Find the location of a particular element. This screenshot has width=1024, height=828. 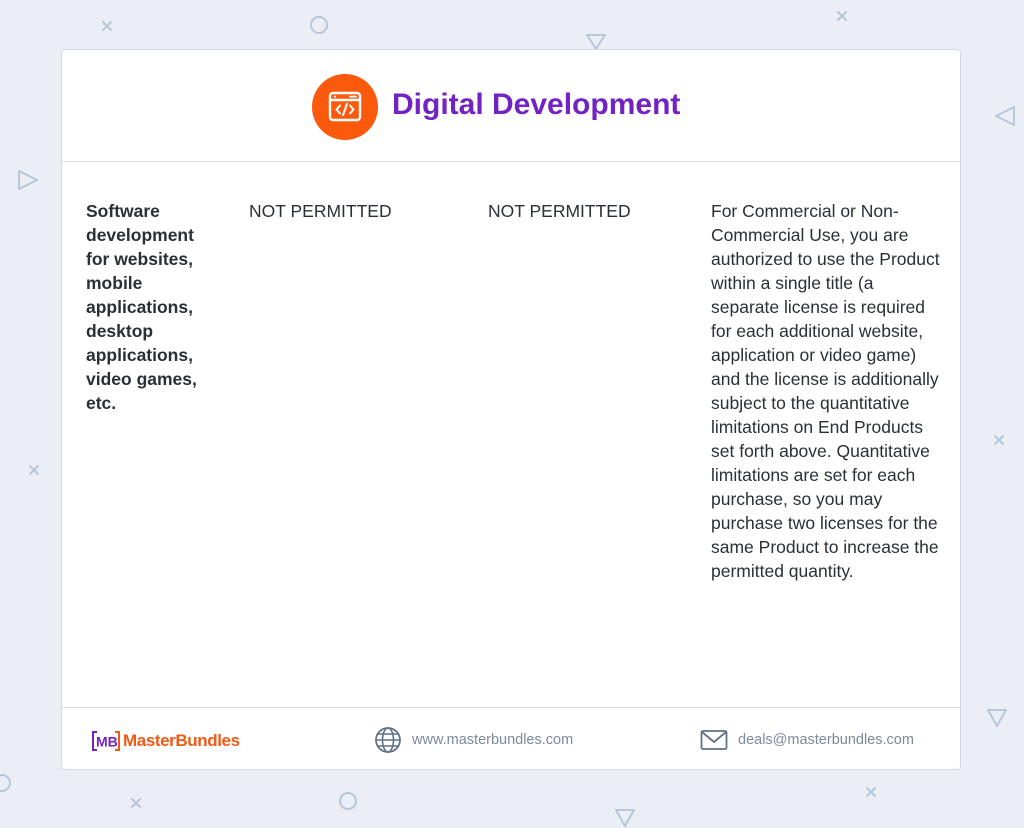

card-header: Digital Development is located at coordinates (511, 106).